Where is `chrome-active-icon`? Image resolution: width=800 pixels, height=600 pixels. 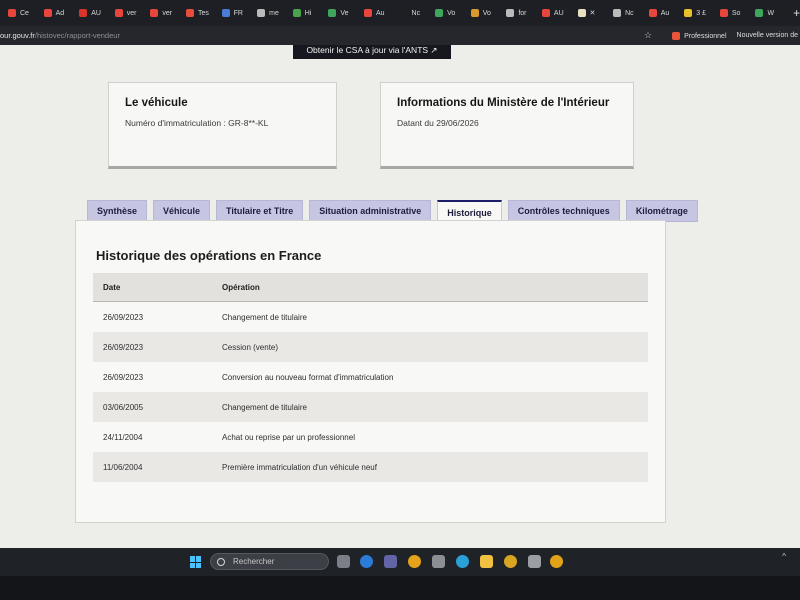 chrome-active-icon is located at coordinates (556, 561).